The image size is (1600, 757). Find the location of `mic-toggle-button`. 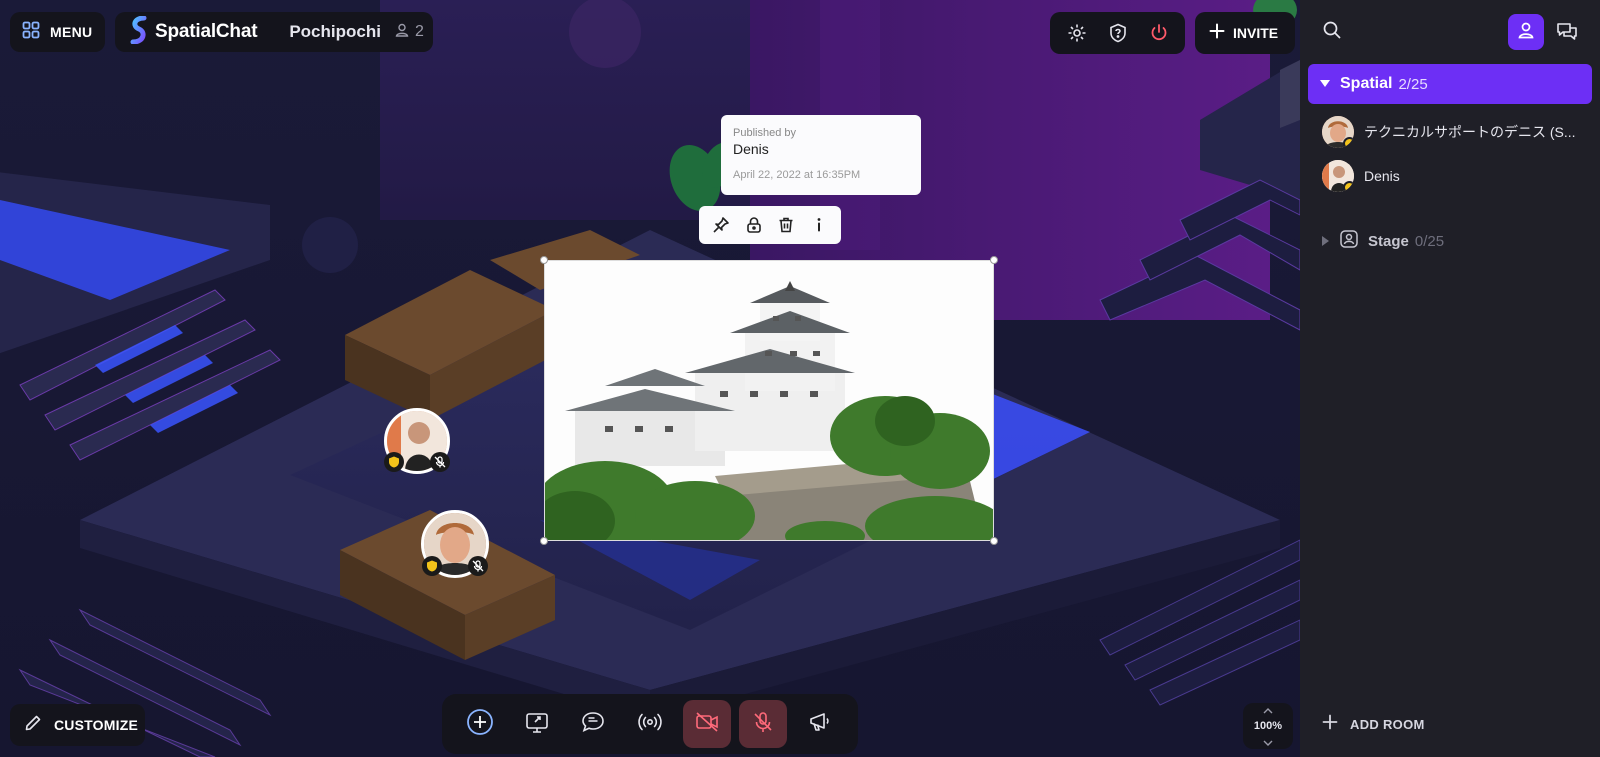

mic-toggle-button is located at coordinates (763, 724).